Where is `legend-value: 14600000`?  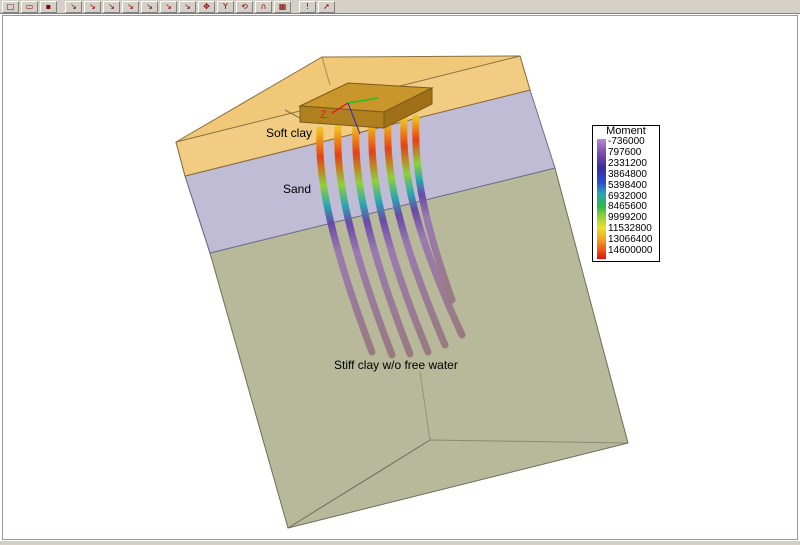 legend-value: 14600000 is located at coordinates (630, 251).